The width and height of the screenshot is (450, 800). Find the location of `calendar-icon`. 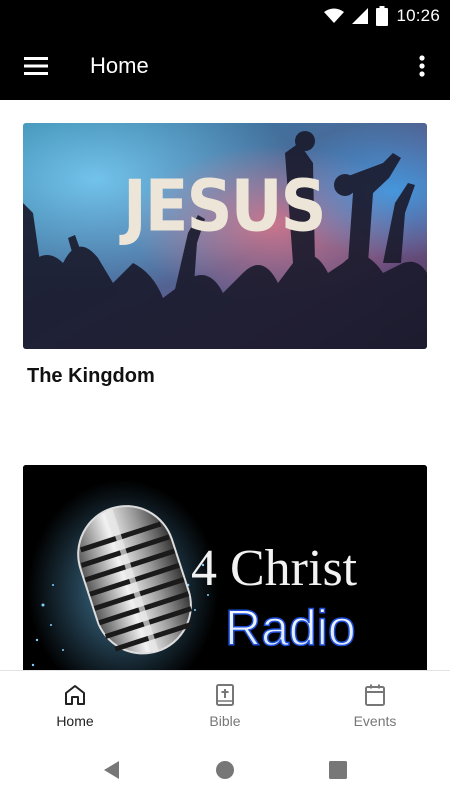

calendar-icon is located at coordinates (375, 695).